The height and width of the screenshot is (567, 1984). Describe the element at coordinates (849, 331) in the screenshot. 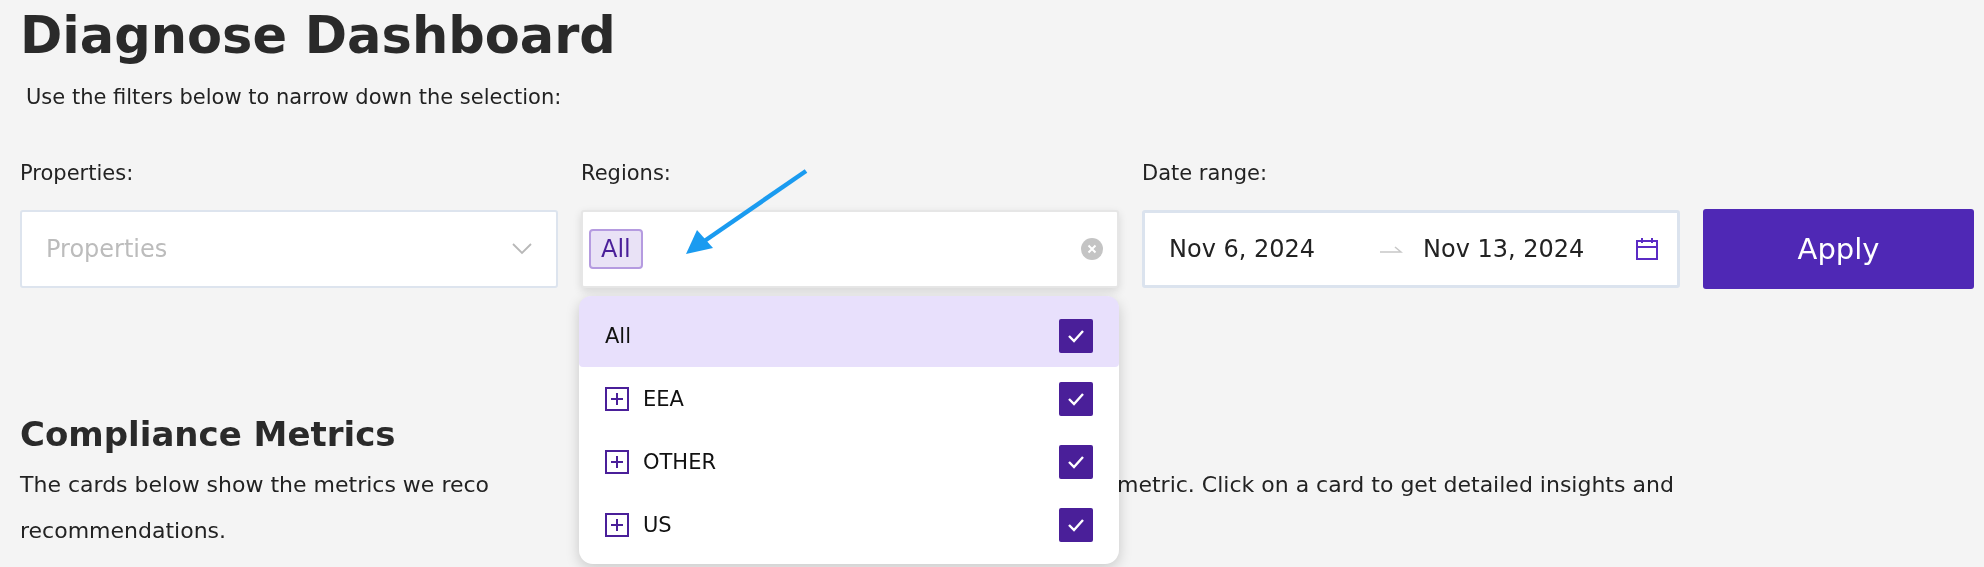

I see `dropdown-option: All` at that location.